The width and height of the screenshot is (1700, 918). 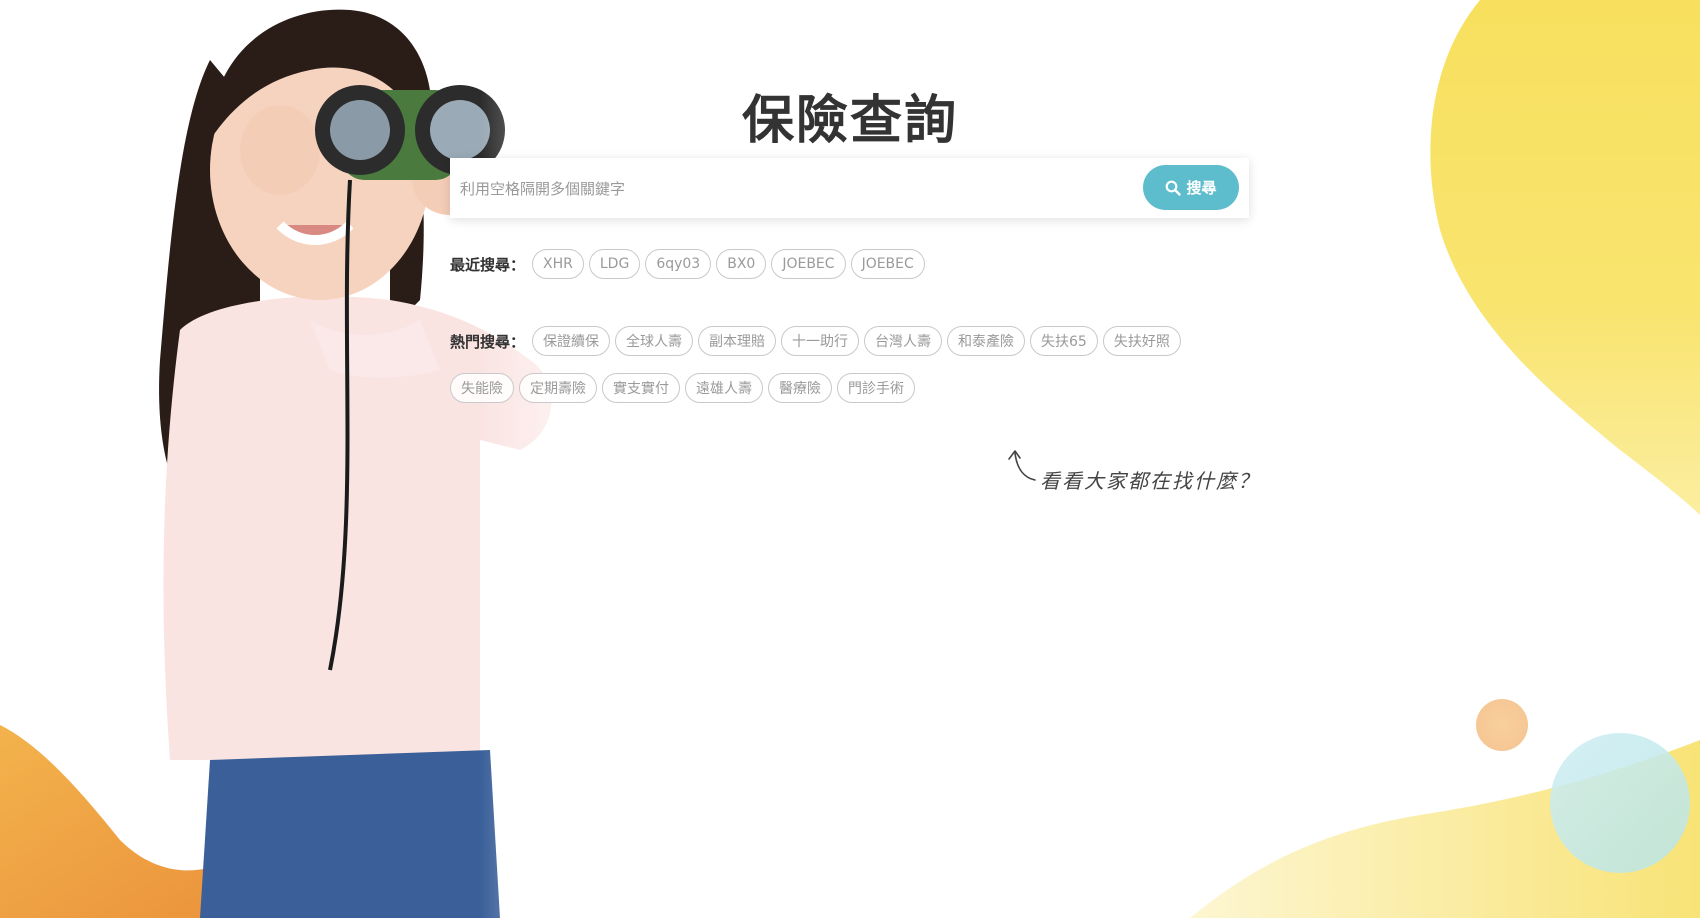 I want to click on popular-tag: 和泰產險, so click(x=986, y=341).